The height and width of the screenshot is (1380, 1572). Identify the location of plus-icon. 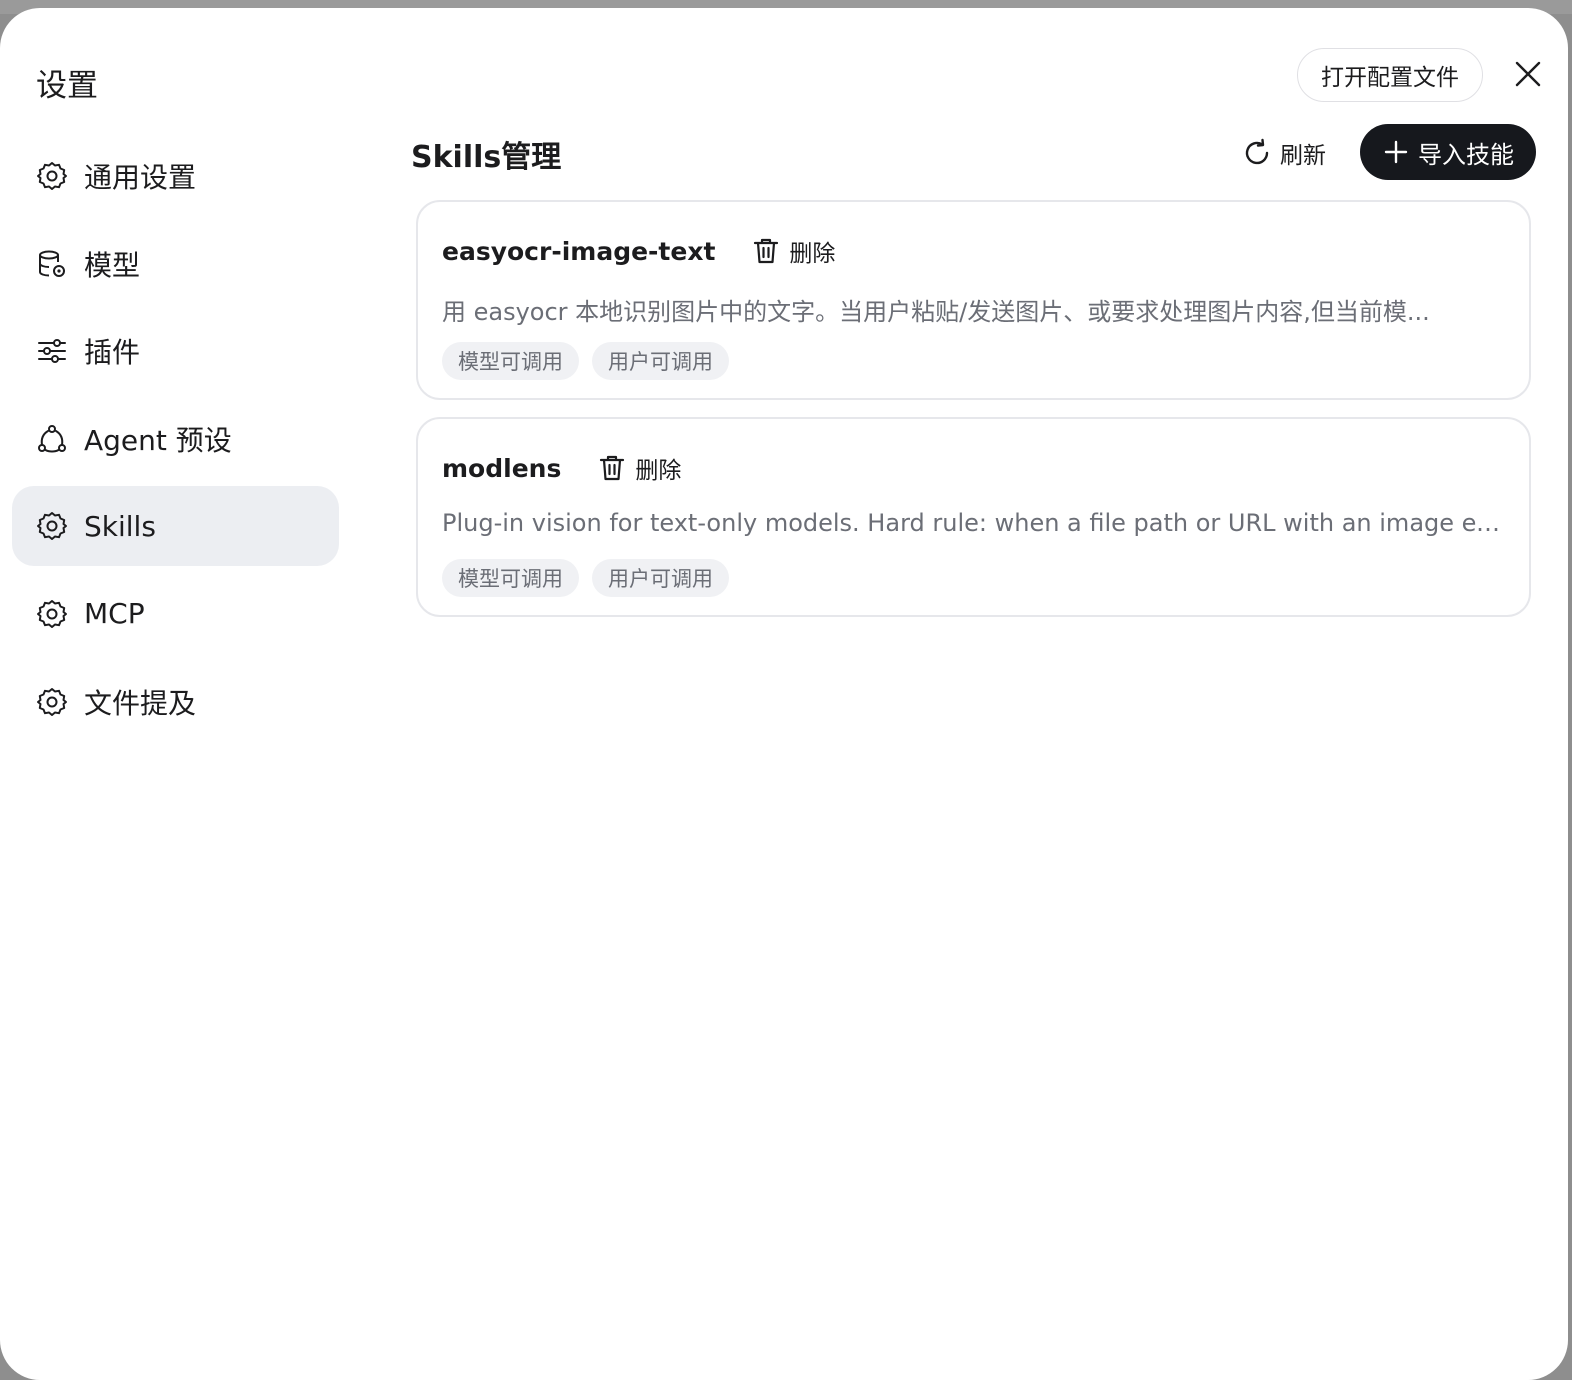
(1396, 152).